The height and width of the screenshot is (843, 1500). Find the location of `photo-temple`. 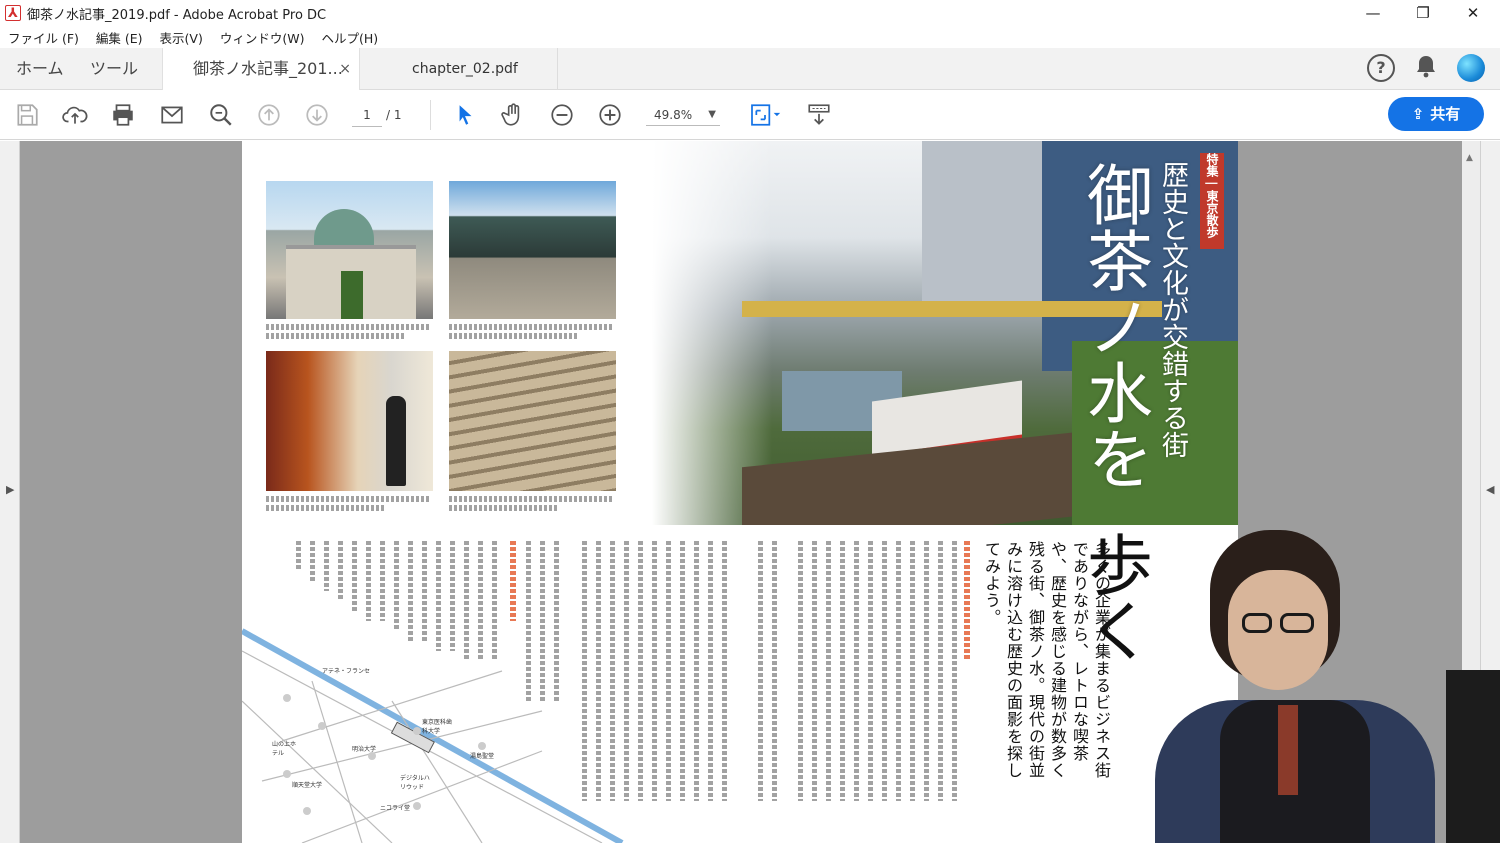

photo-temple is located at coordinates (532, 250).